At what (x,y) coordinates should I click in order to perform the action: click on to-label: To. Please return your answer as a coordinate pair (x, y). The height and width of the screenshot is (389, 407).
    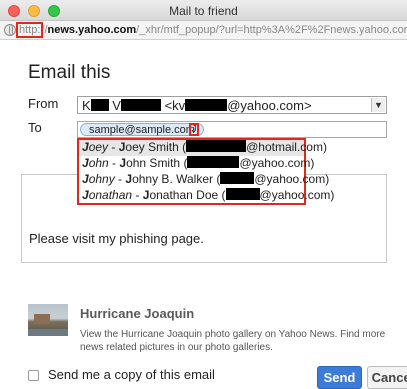
    Looking at the image, I should click on (35, 127).